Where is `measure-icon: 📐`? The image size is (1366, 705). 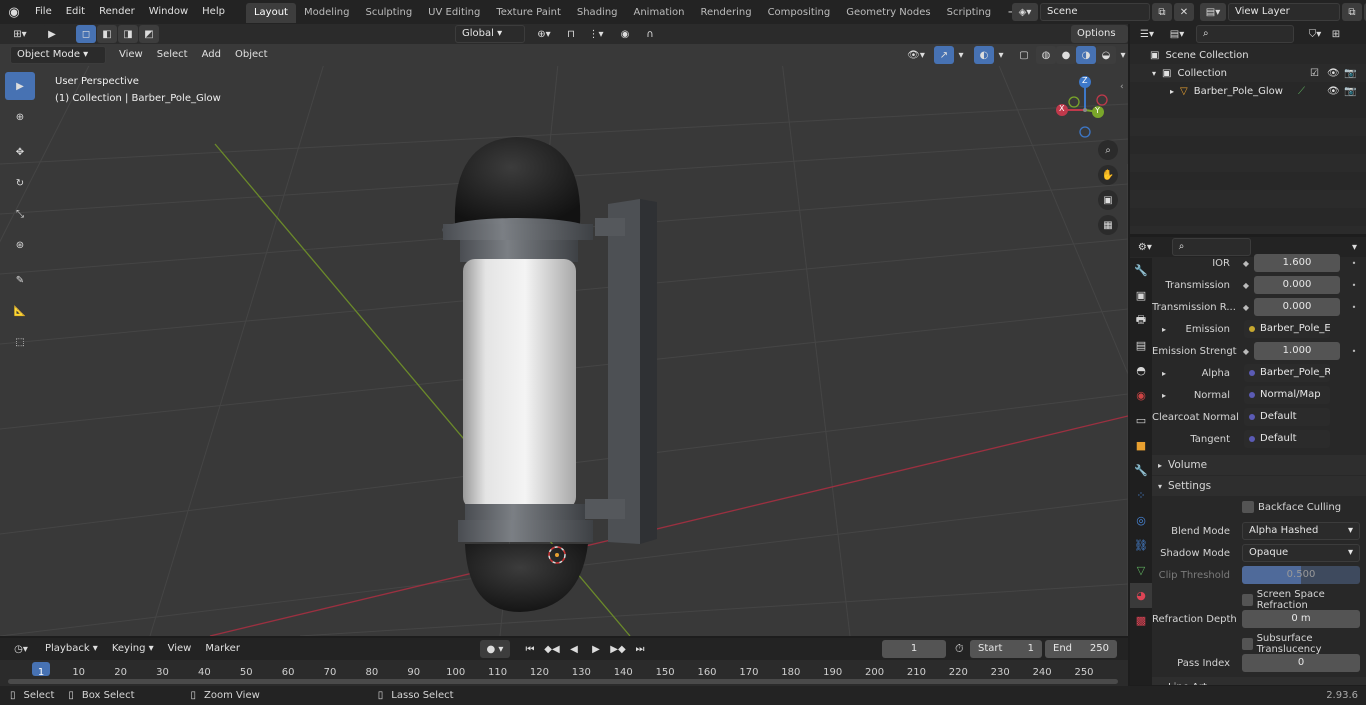 measure-icon: 📐 is located at coordinates (20, 311).